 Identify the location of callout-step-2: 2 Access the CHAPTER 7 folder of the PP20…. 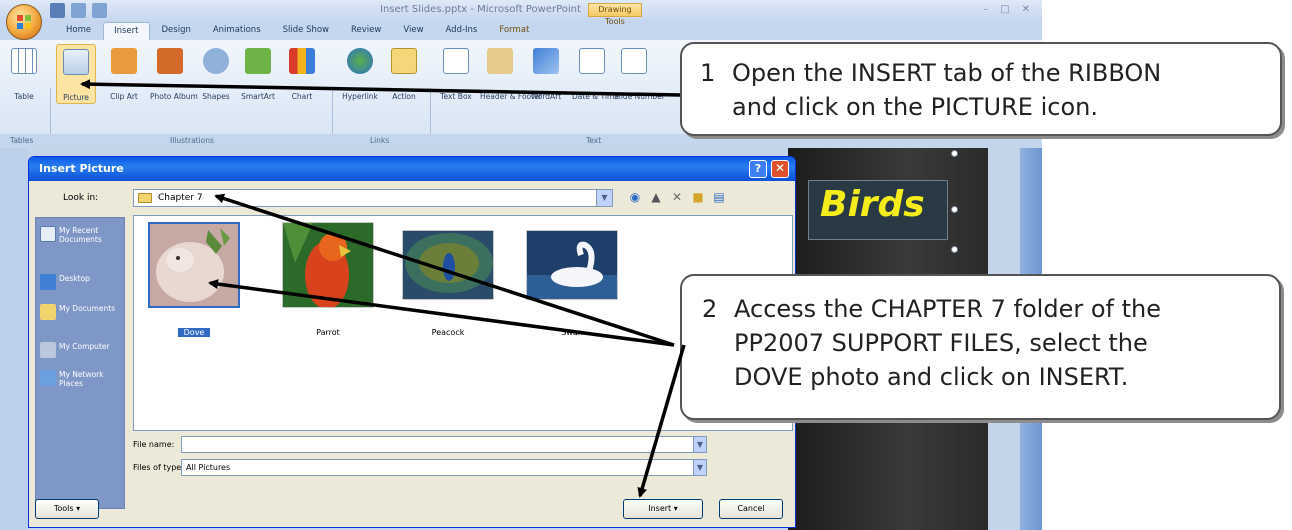
(980, 347).